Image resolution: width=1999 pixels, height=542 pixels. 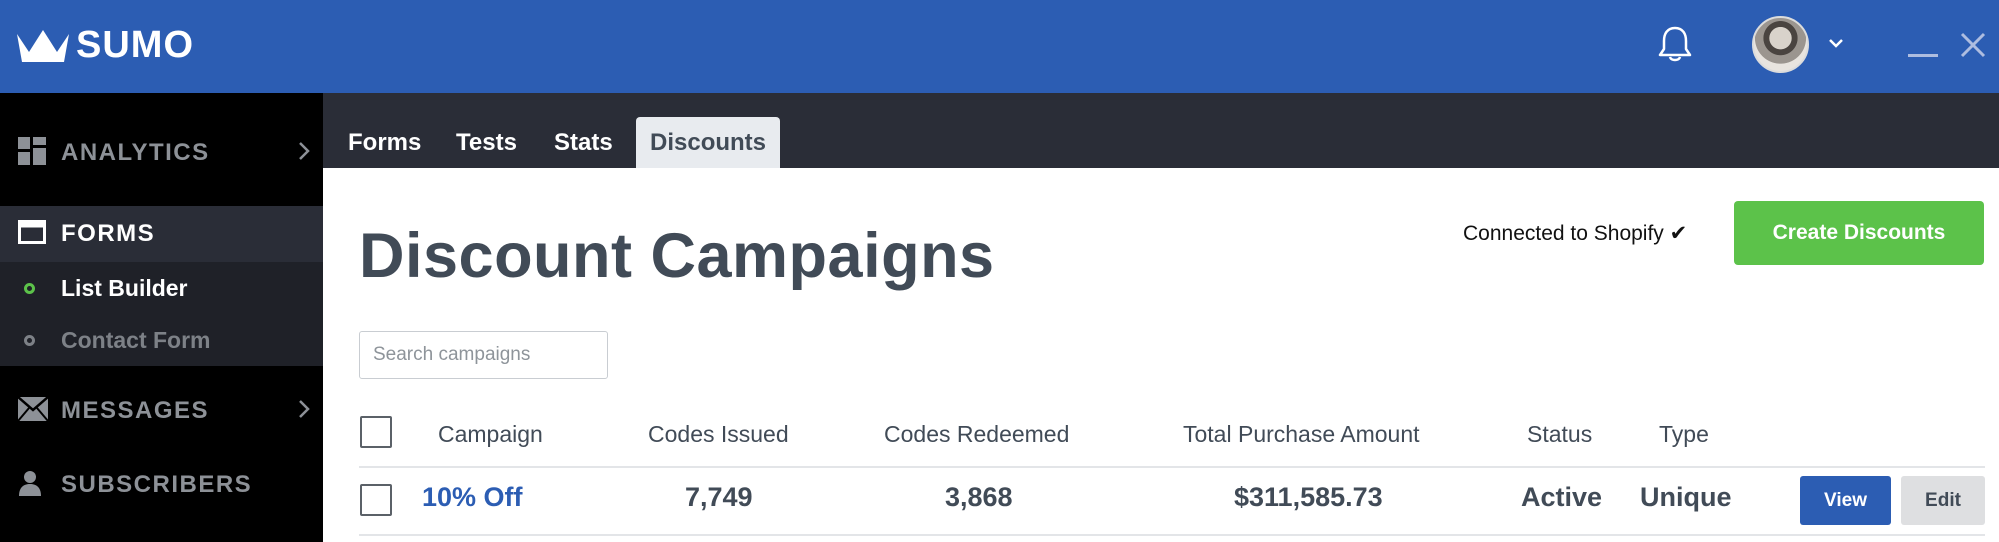 I want to click on close-icon, so click(x=1973, y=47).